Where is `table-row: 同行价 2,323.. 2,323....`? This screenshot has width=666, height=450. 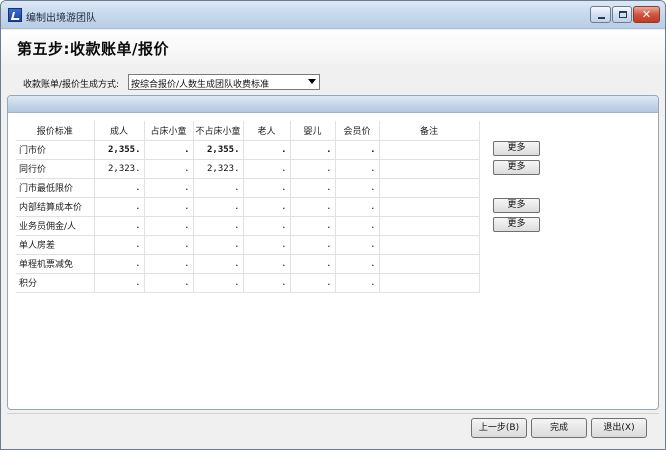
table-row: 同行价 2,323.. 2,323.... is located at coordinates (248, 169).